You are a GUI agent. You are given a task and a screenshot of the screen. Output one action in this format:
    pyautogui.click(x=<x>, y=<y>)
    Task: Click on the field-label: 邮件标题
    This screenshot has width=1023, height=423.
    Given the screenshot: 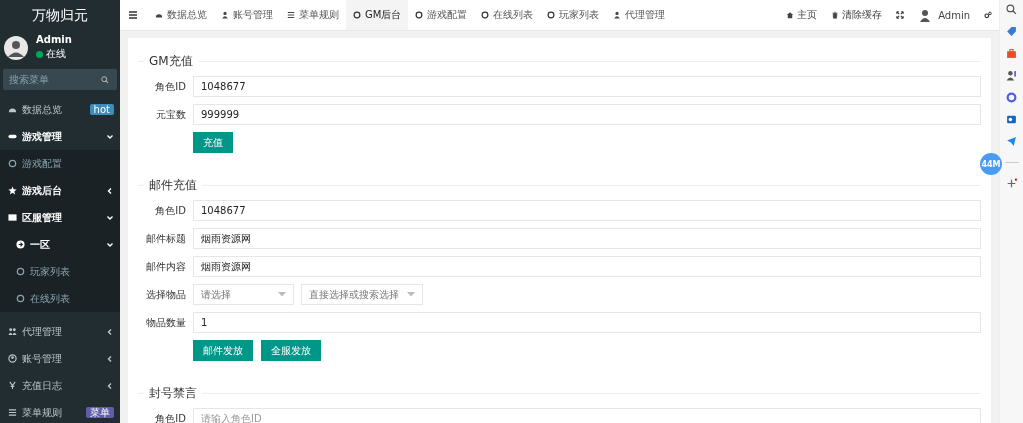 What is the action you would take?
    pyautogui.click(x=165, y=238)
    